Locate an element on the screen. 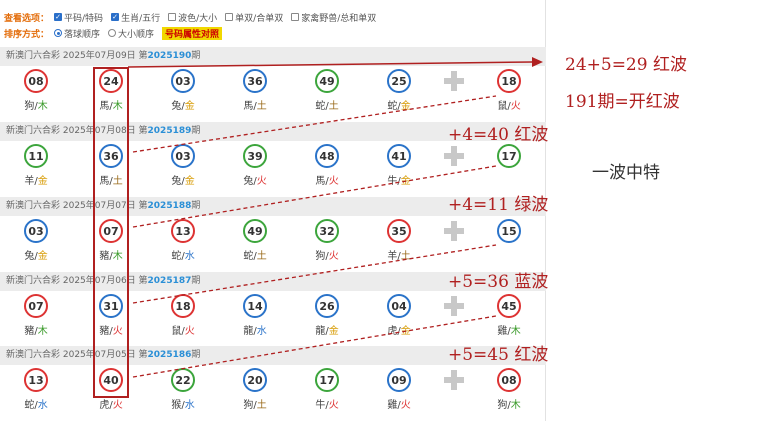  zodiac-element-label: 豬/木 is located at coordinates (36, 329).